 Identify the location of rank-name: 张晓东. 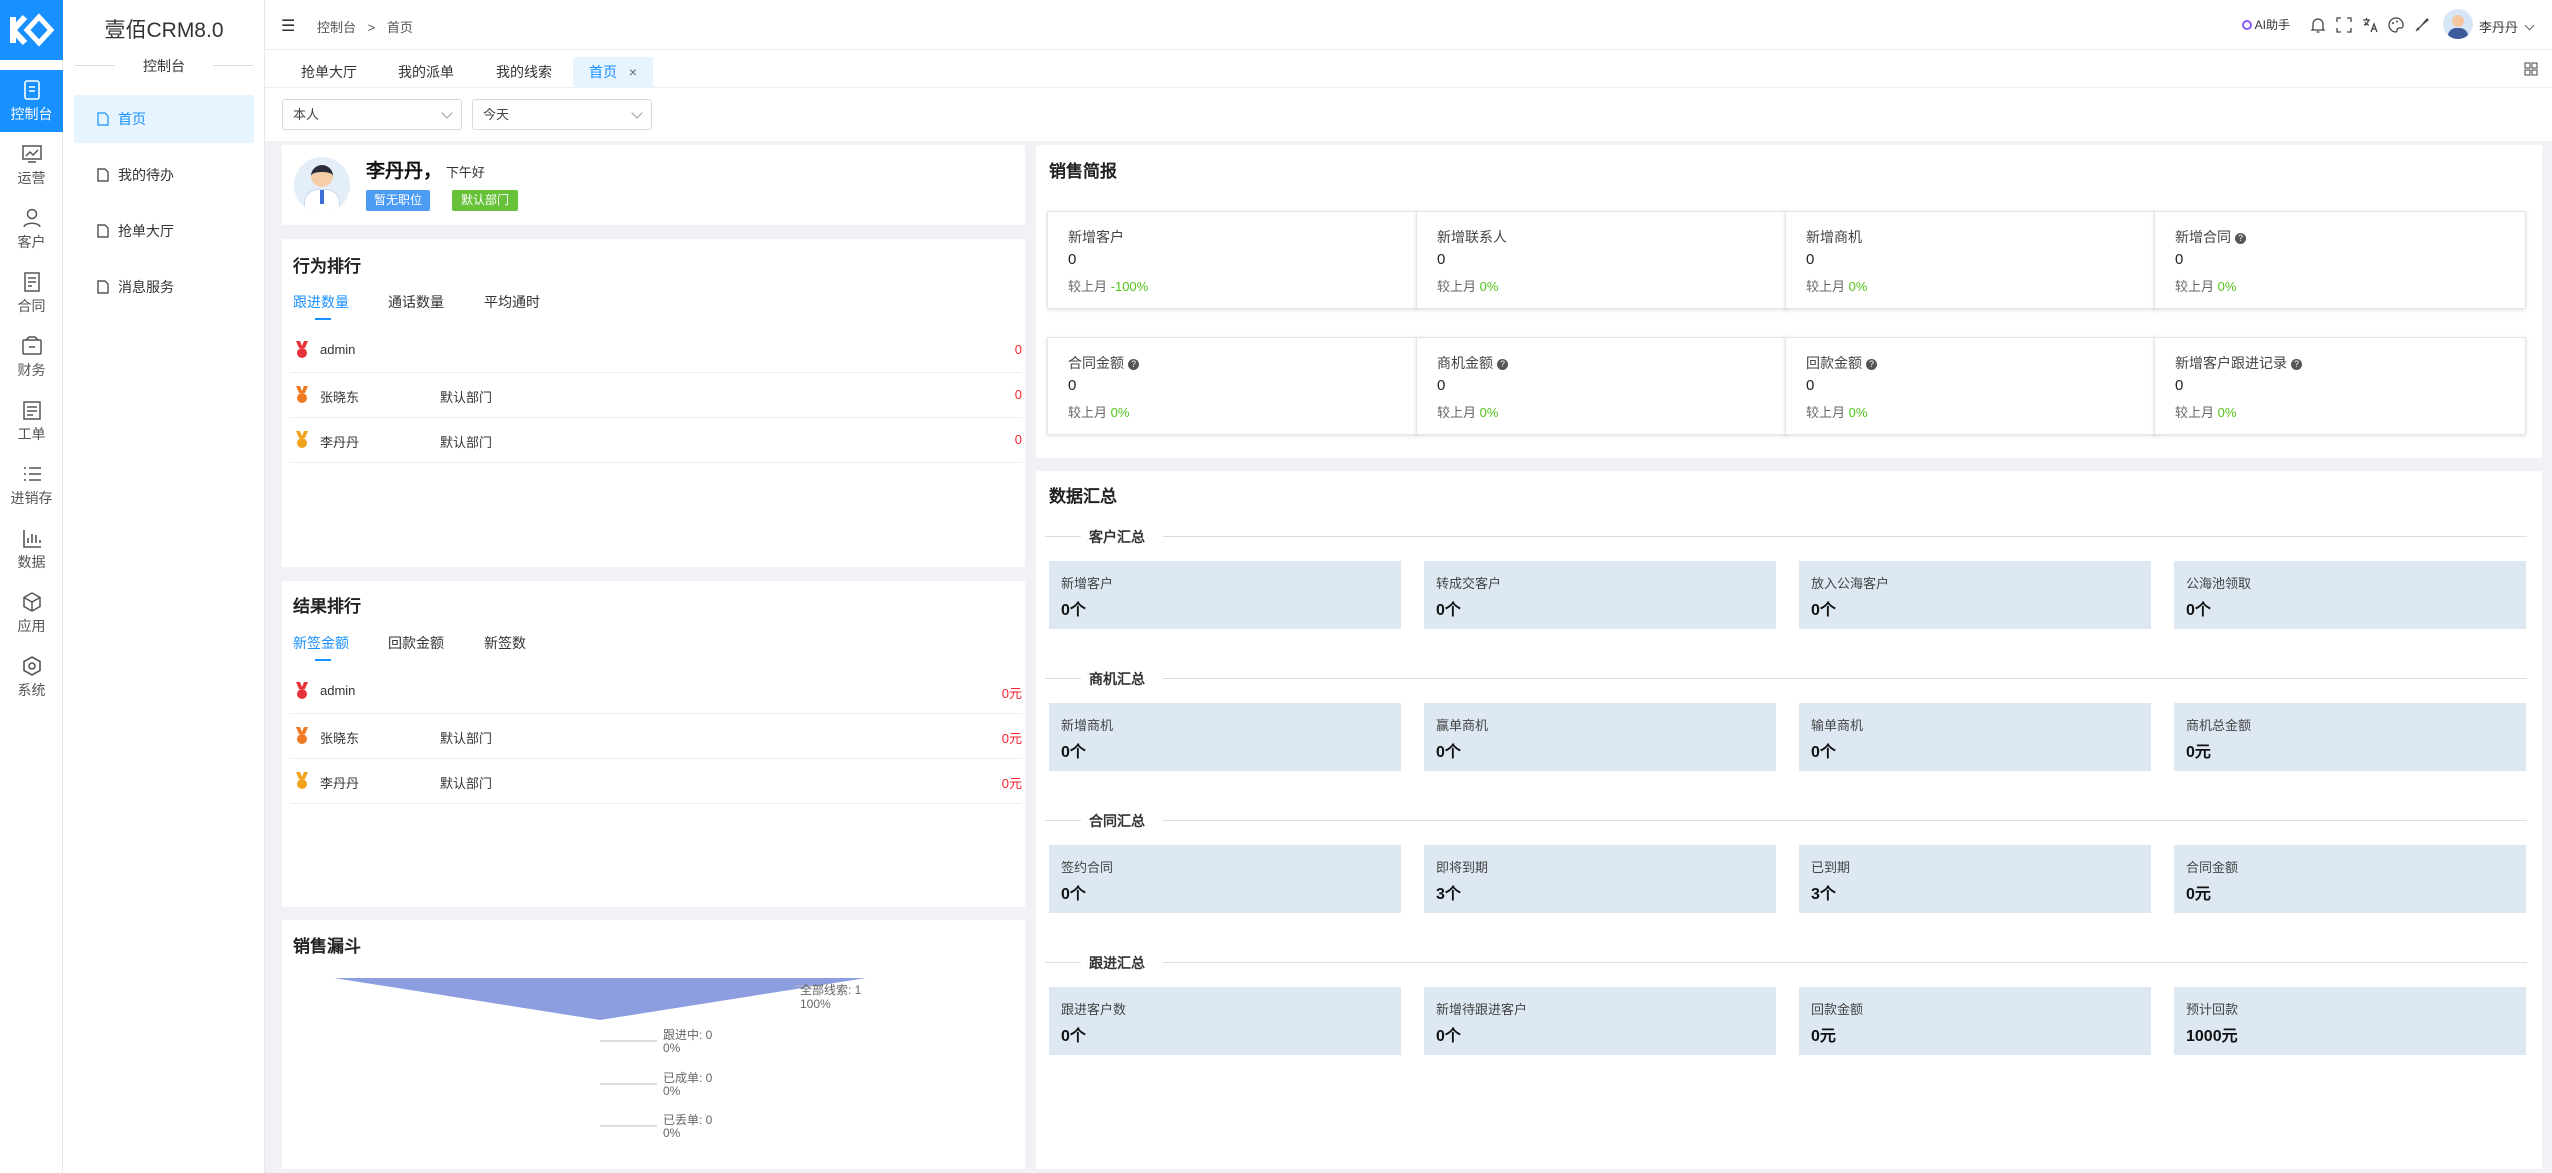
(340, 738).